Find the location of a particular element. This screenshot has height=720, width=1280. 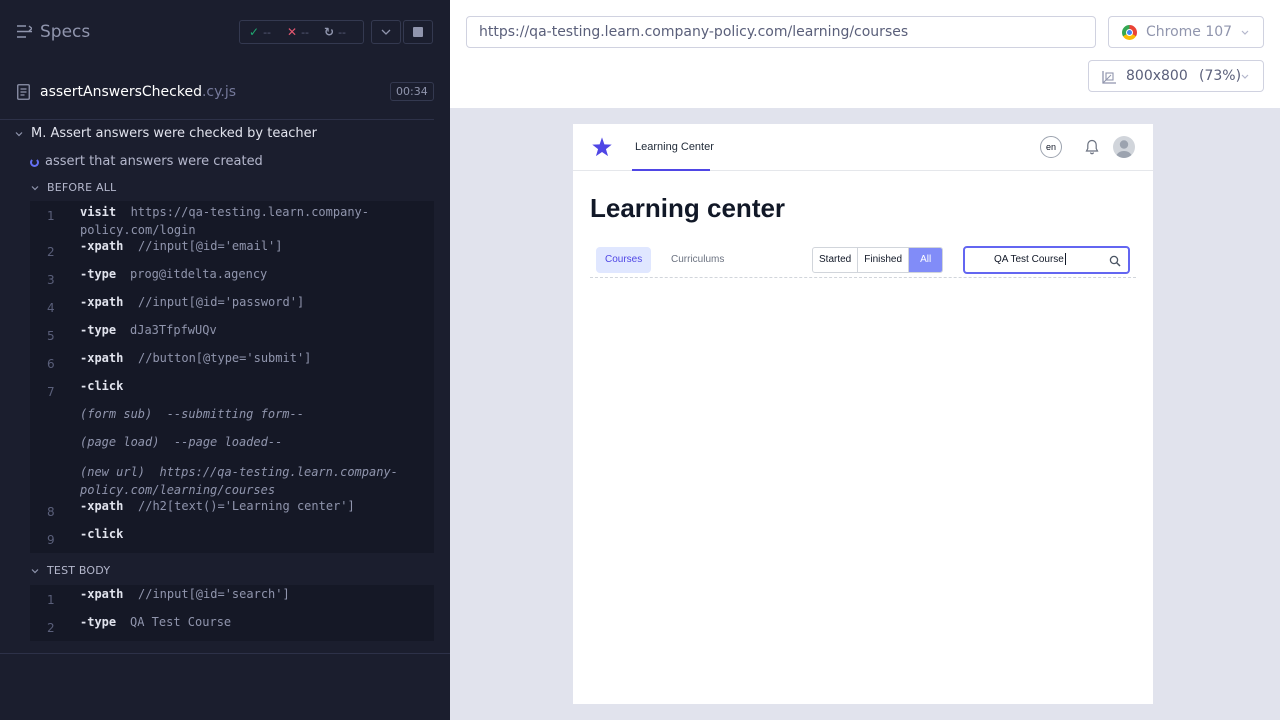

filter-finished: Finished is located at coordinates (884, 260).